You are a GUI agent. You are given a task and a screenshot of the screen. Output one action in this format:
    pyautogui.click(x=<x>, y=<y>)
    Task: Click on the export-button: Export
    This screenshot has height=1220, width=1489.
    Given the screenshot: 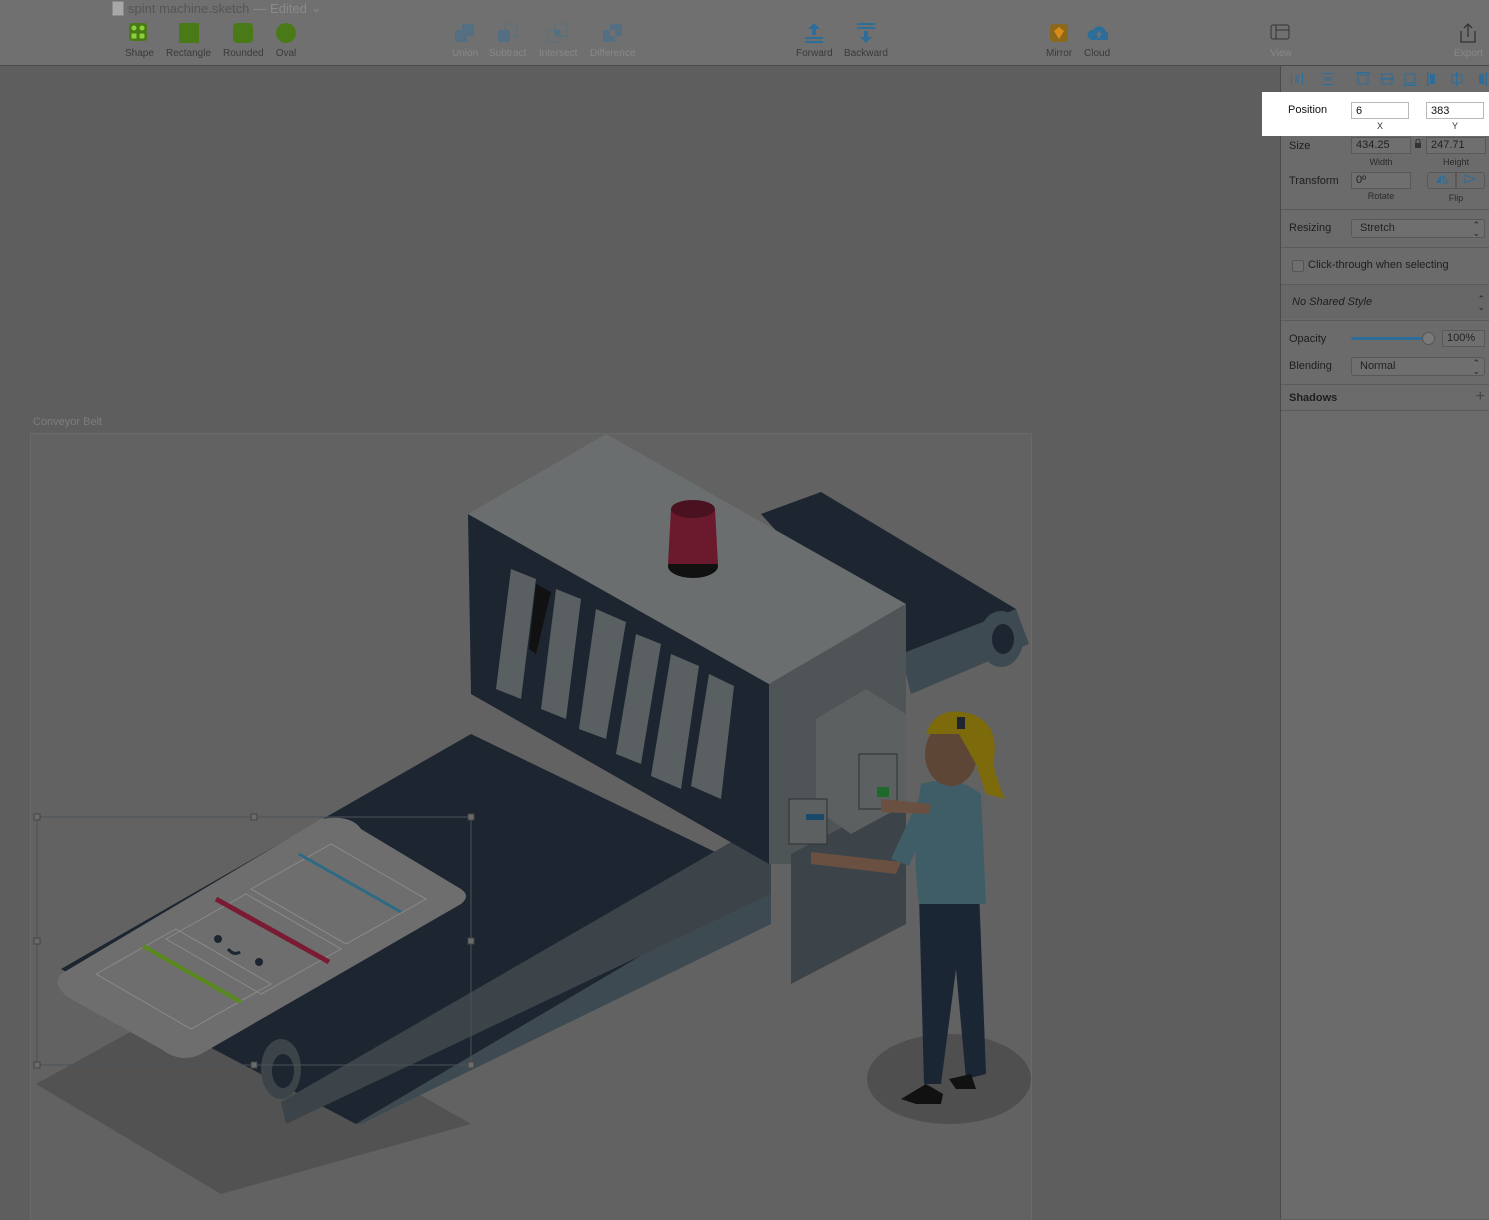 What is the action you would take?
    pyautogui.click(x=1468, y=40)
    